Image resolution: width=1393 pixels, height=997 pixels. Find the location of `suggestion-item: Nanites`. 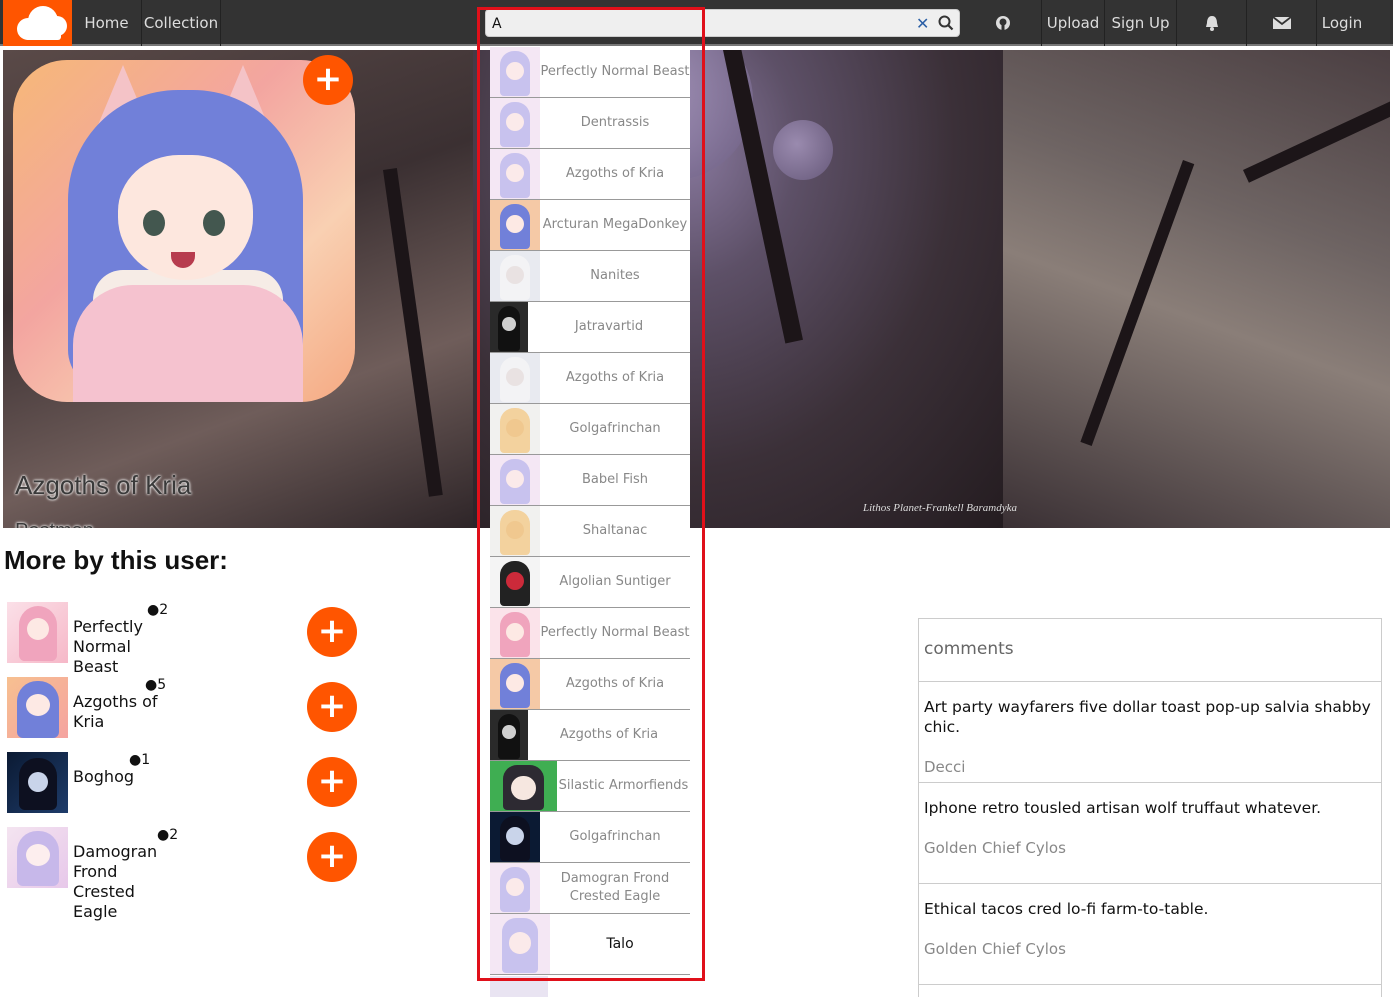

suggestion-item: Nanites is located at coordinates (590, 276).